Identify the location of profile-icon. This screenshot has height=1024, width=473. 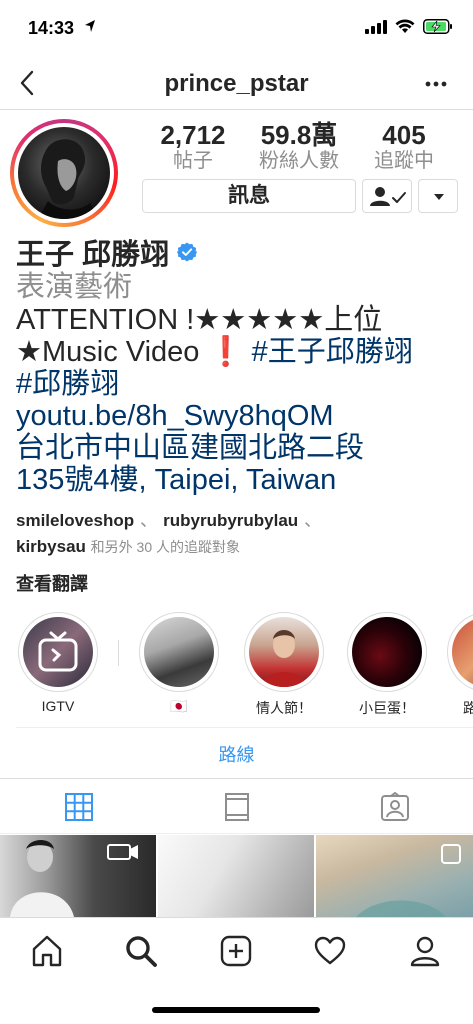
(425, 951).